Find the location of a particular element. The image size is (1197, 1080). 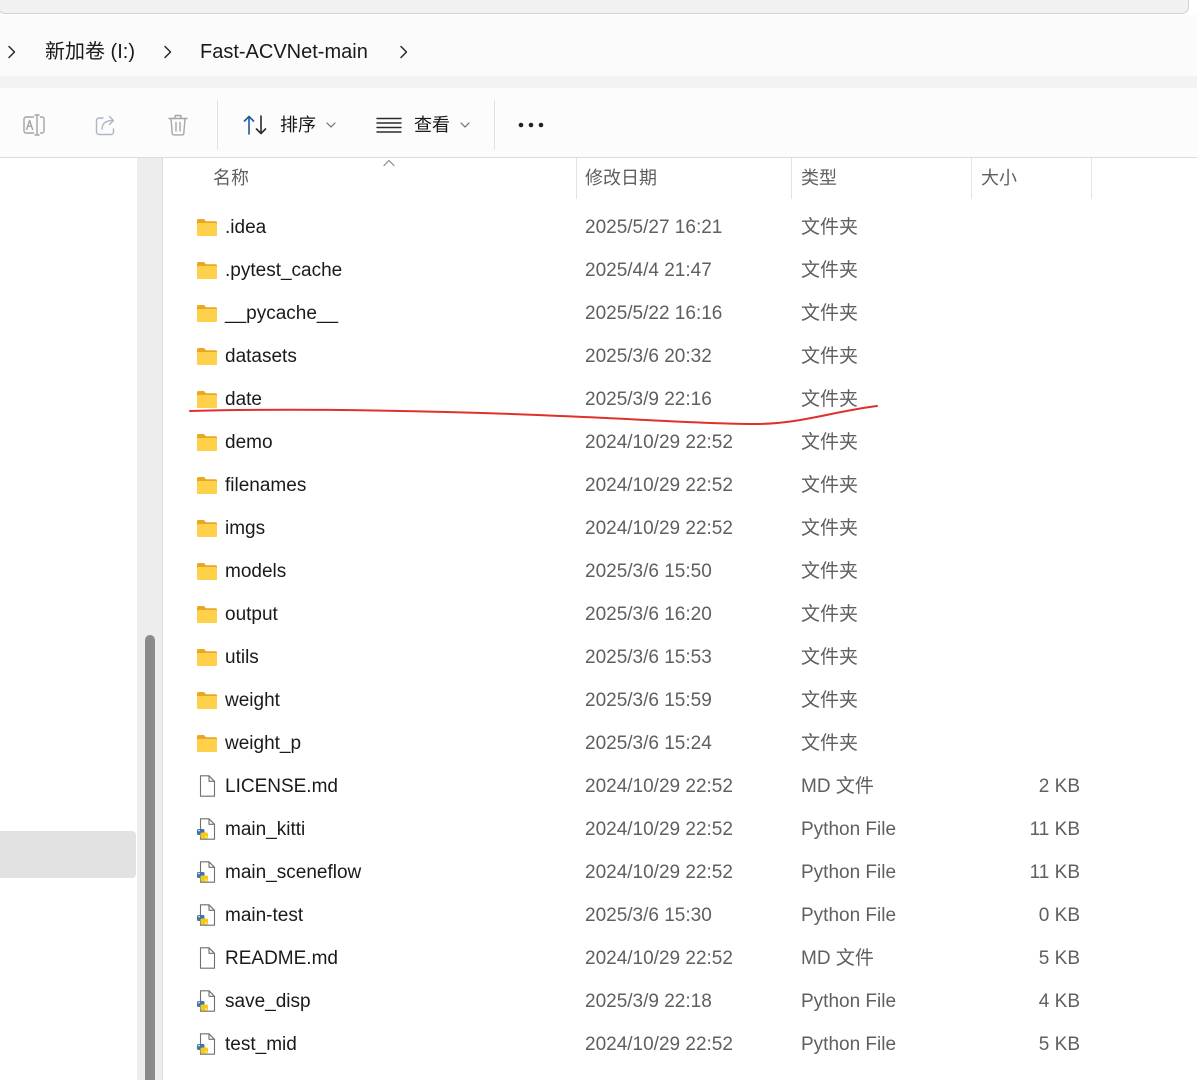

file-name: demo is located at coordinates (249, 442).